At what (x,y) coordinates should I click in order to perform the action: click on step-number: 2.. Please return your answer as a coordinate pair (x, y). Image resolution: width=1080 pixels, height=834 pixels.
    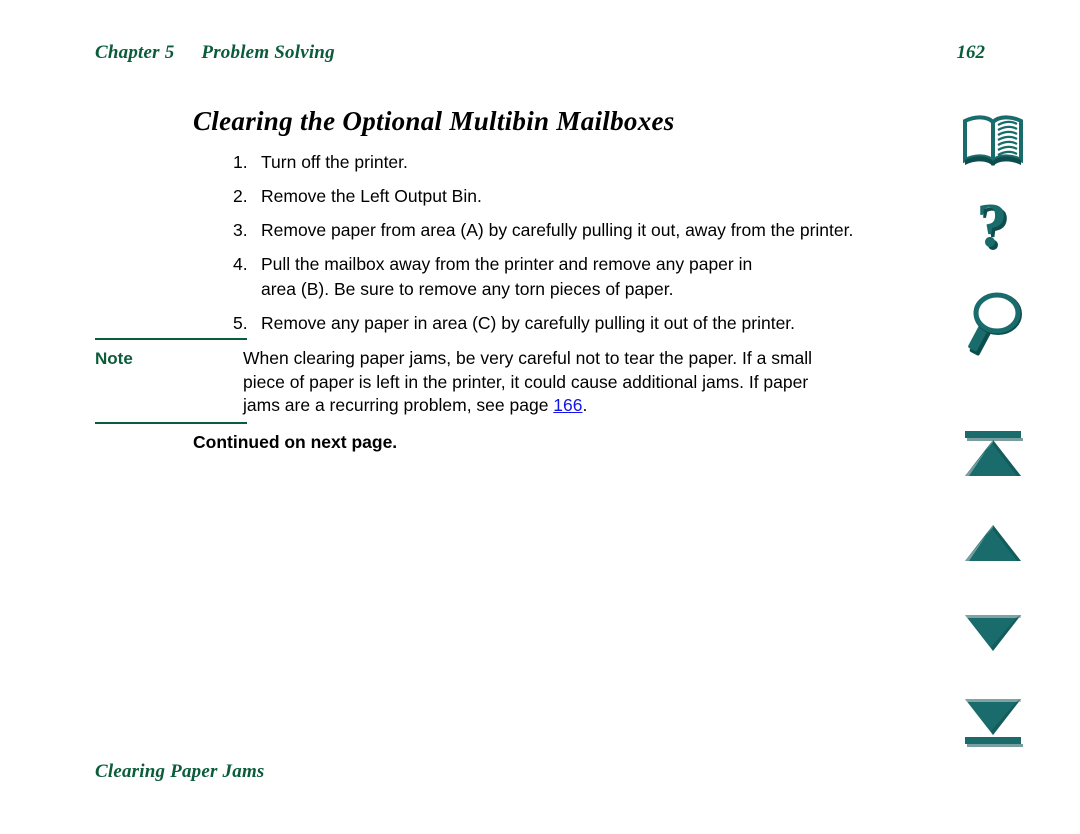
    Looking at the image, I should click on (240, 196).